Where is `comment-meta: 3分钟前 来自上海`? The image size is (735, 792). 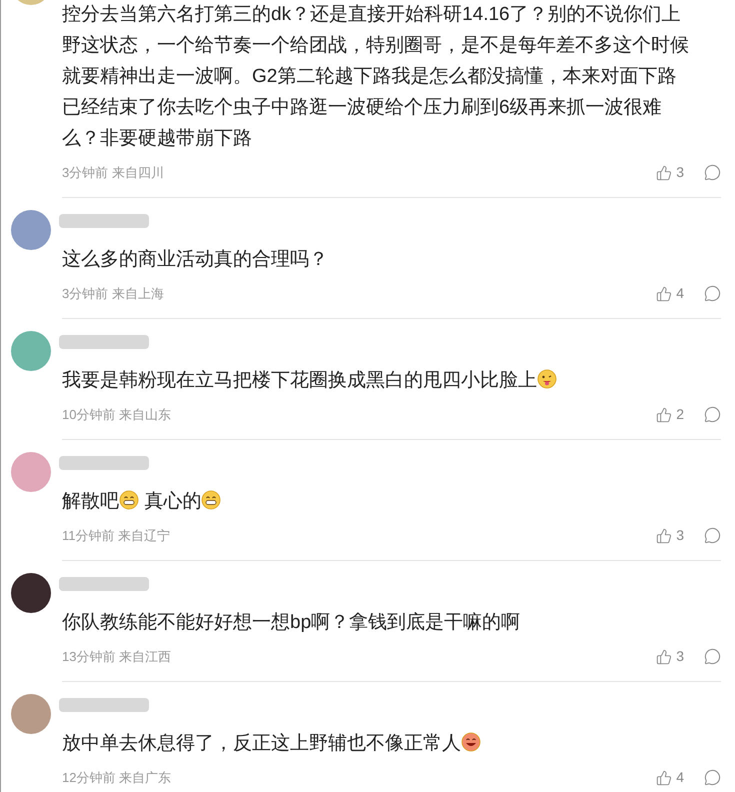
comment-meta: 3分钟前 来自上海 is located at coordinates (113, 293).